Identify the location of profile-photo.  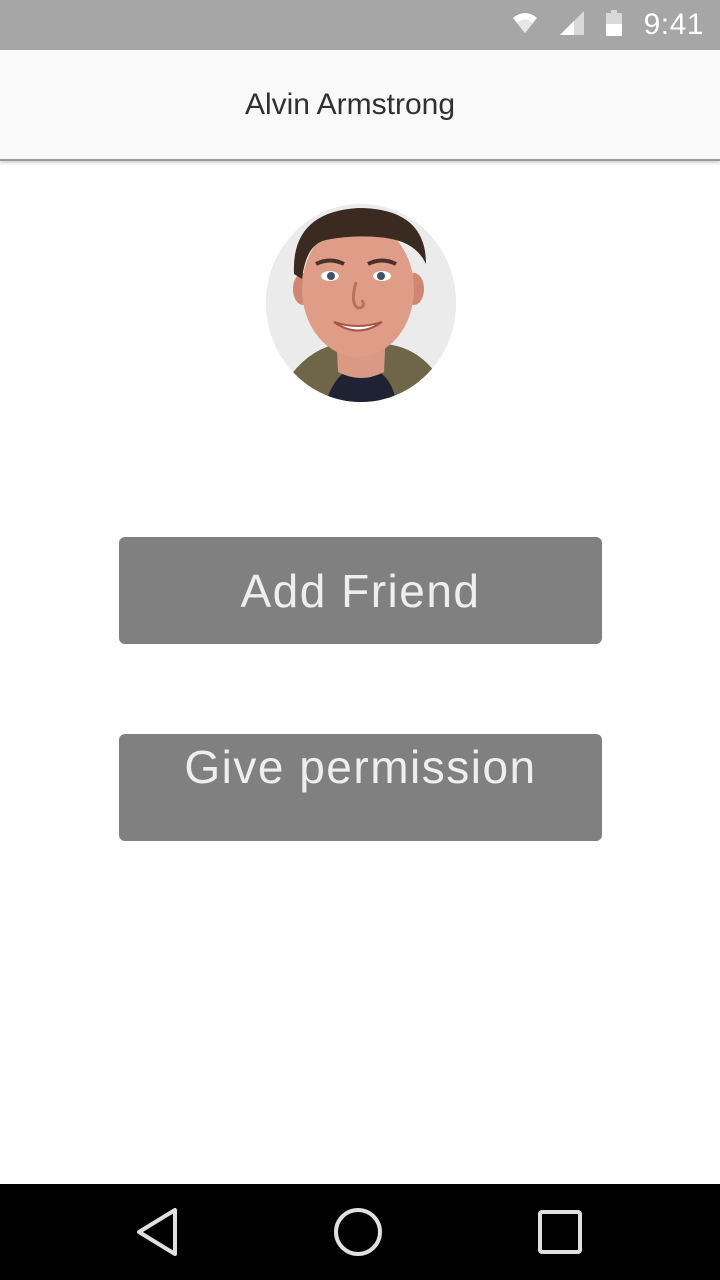
(361, 303).